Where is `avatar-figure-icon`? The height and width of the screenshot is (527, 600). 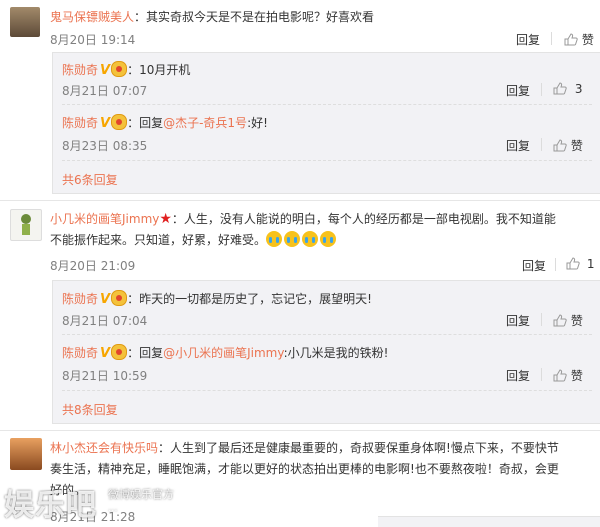
avatar-figure-icon is located at coordinates (26, 224).